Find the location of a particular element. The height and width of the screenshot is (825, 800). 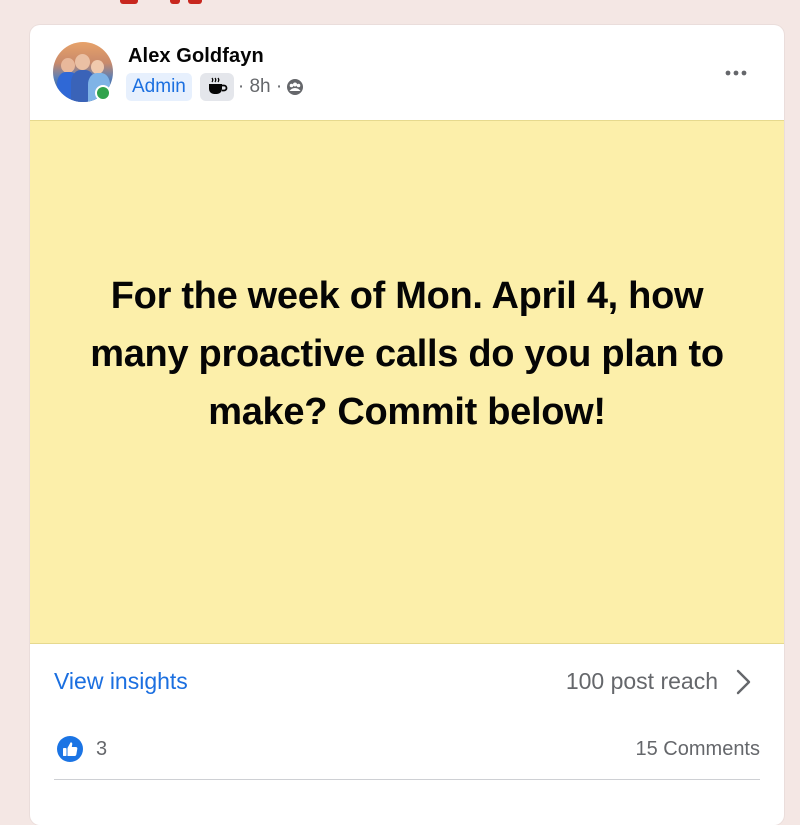

post-header: Alex Goldfayn Admin · 8h · is located at coordinates (407, 72).